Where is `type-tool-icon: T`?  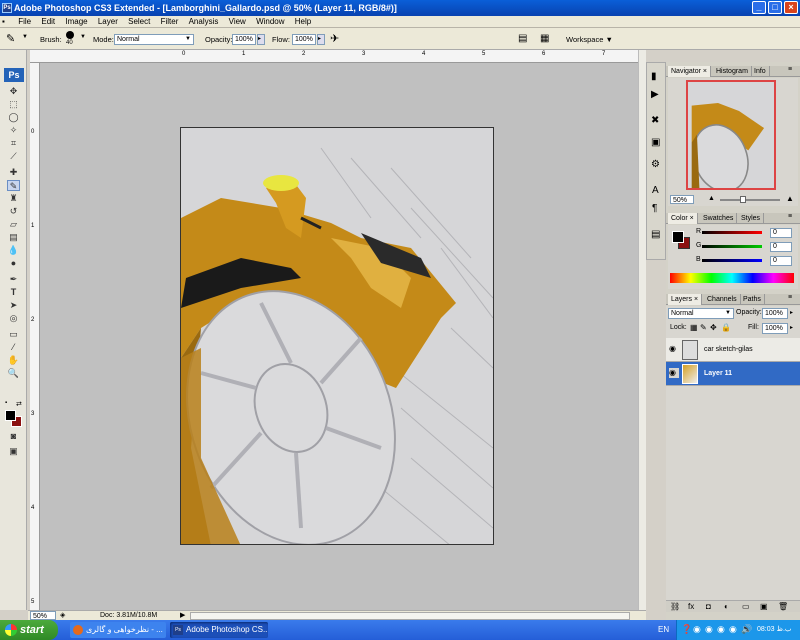 type-tool-icon: T is located at coordinates (13, 292).